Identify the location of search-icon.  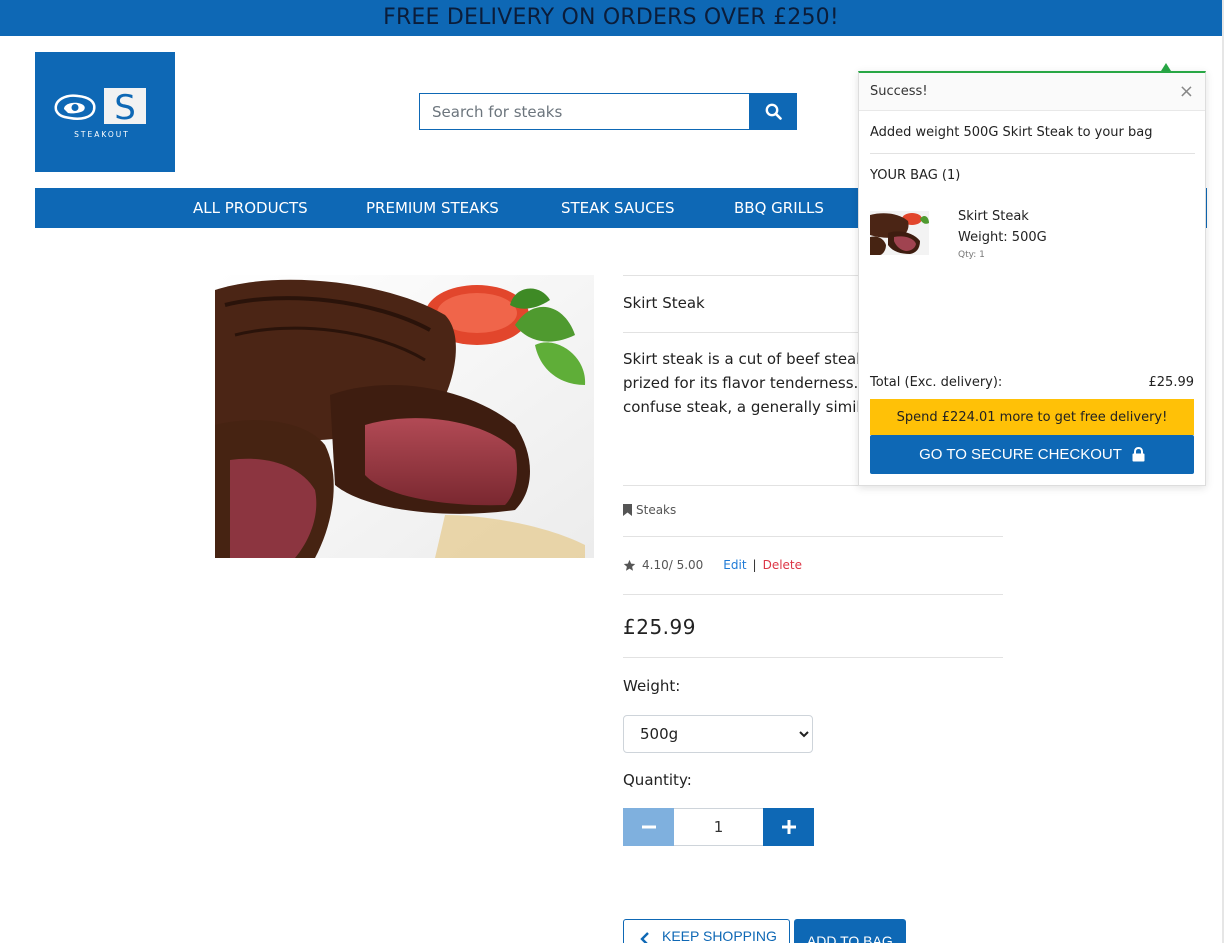
(773, 111).